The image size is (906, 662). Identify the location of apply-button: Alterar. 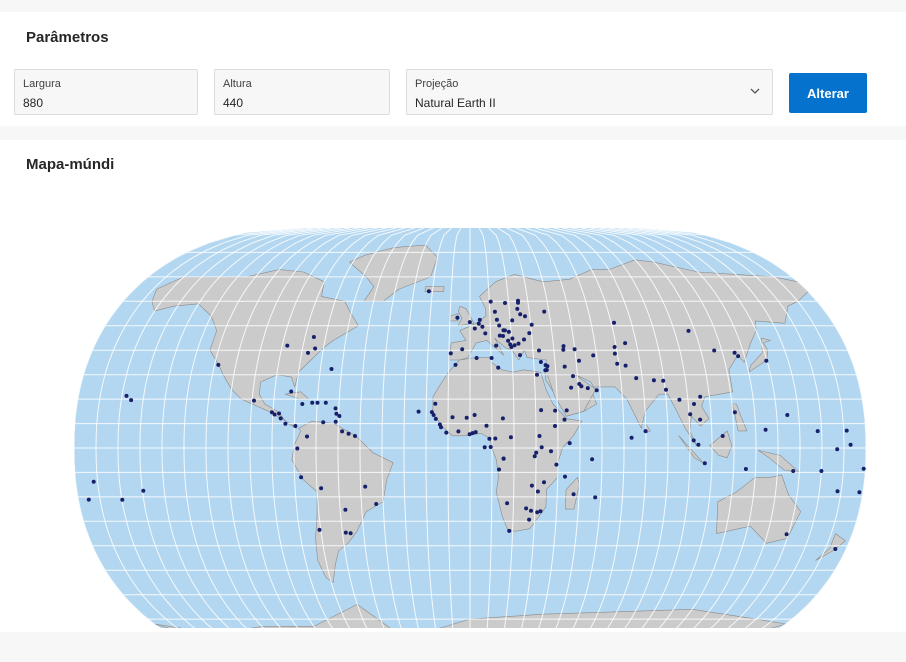
(828, 93).